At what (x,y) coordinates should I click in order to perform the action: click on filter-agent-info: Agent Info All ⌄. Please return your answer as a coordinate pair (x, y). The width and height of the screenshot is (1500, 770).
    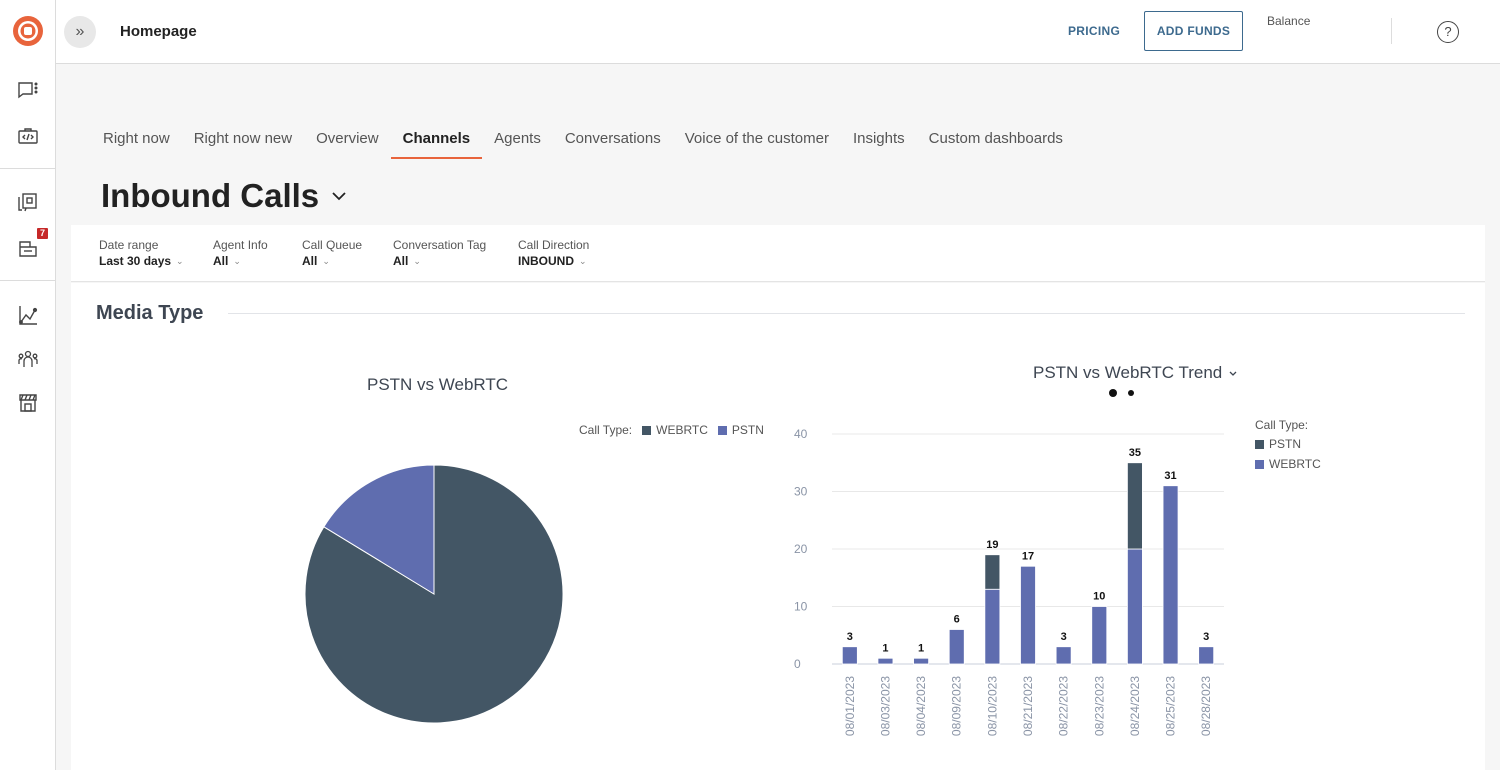
    Looking at the image, I should click on (240, 253).